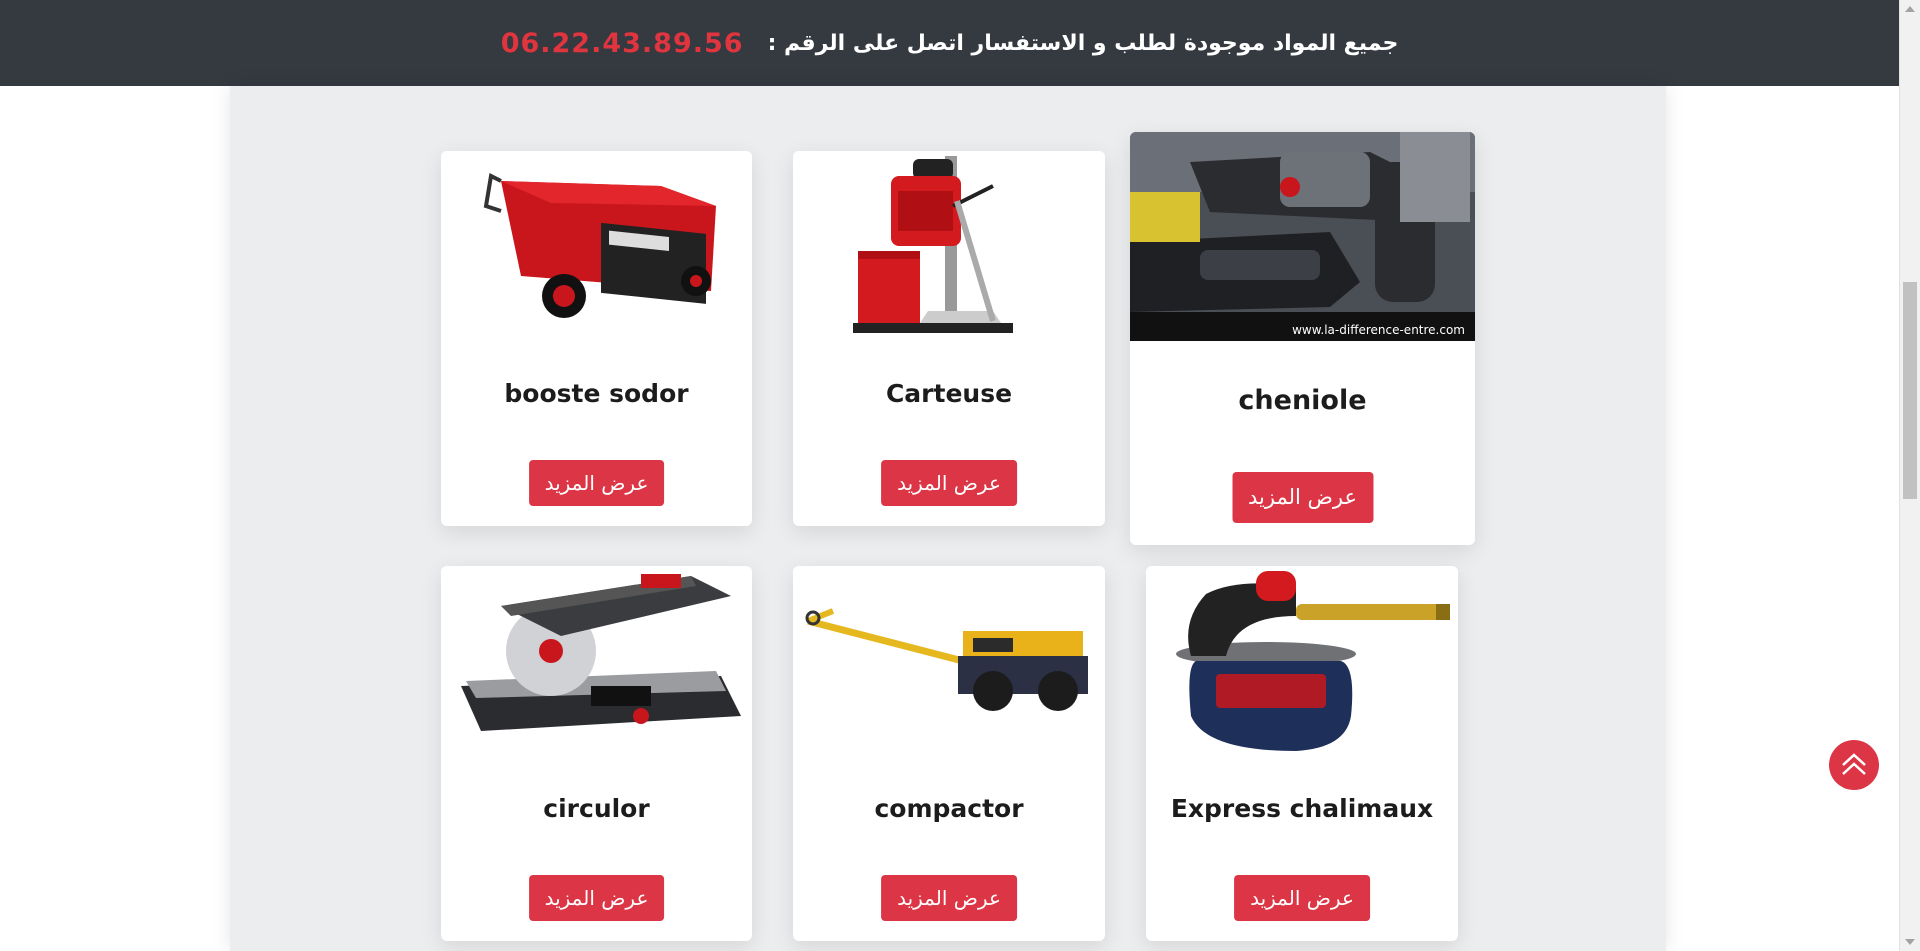  Describe the element at coordinates (596, 246) in the screenshot. I see `welder-icon` at that location.